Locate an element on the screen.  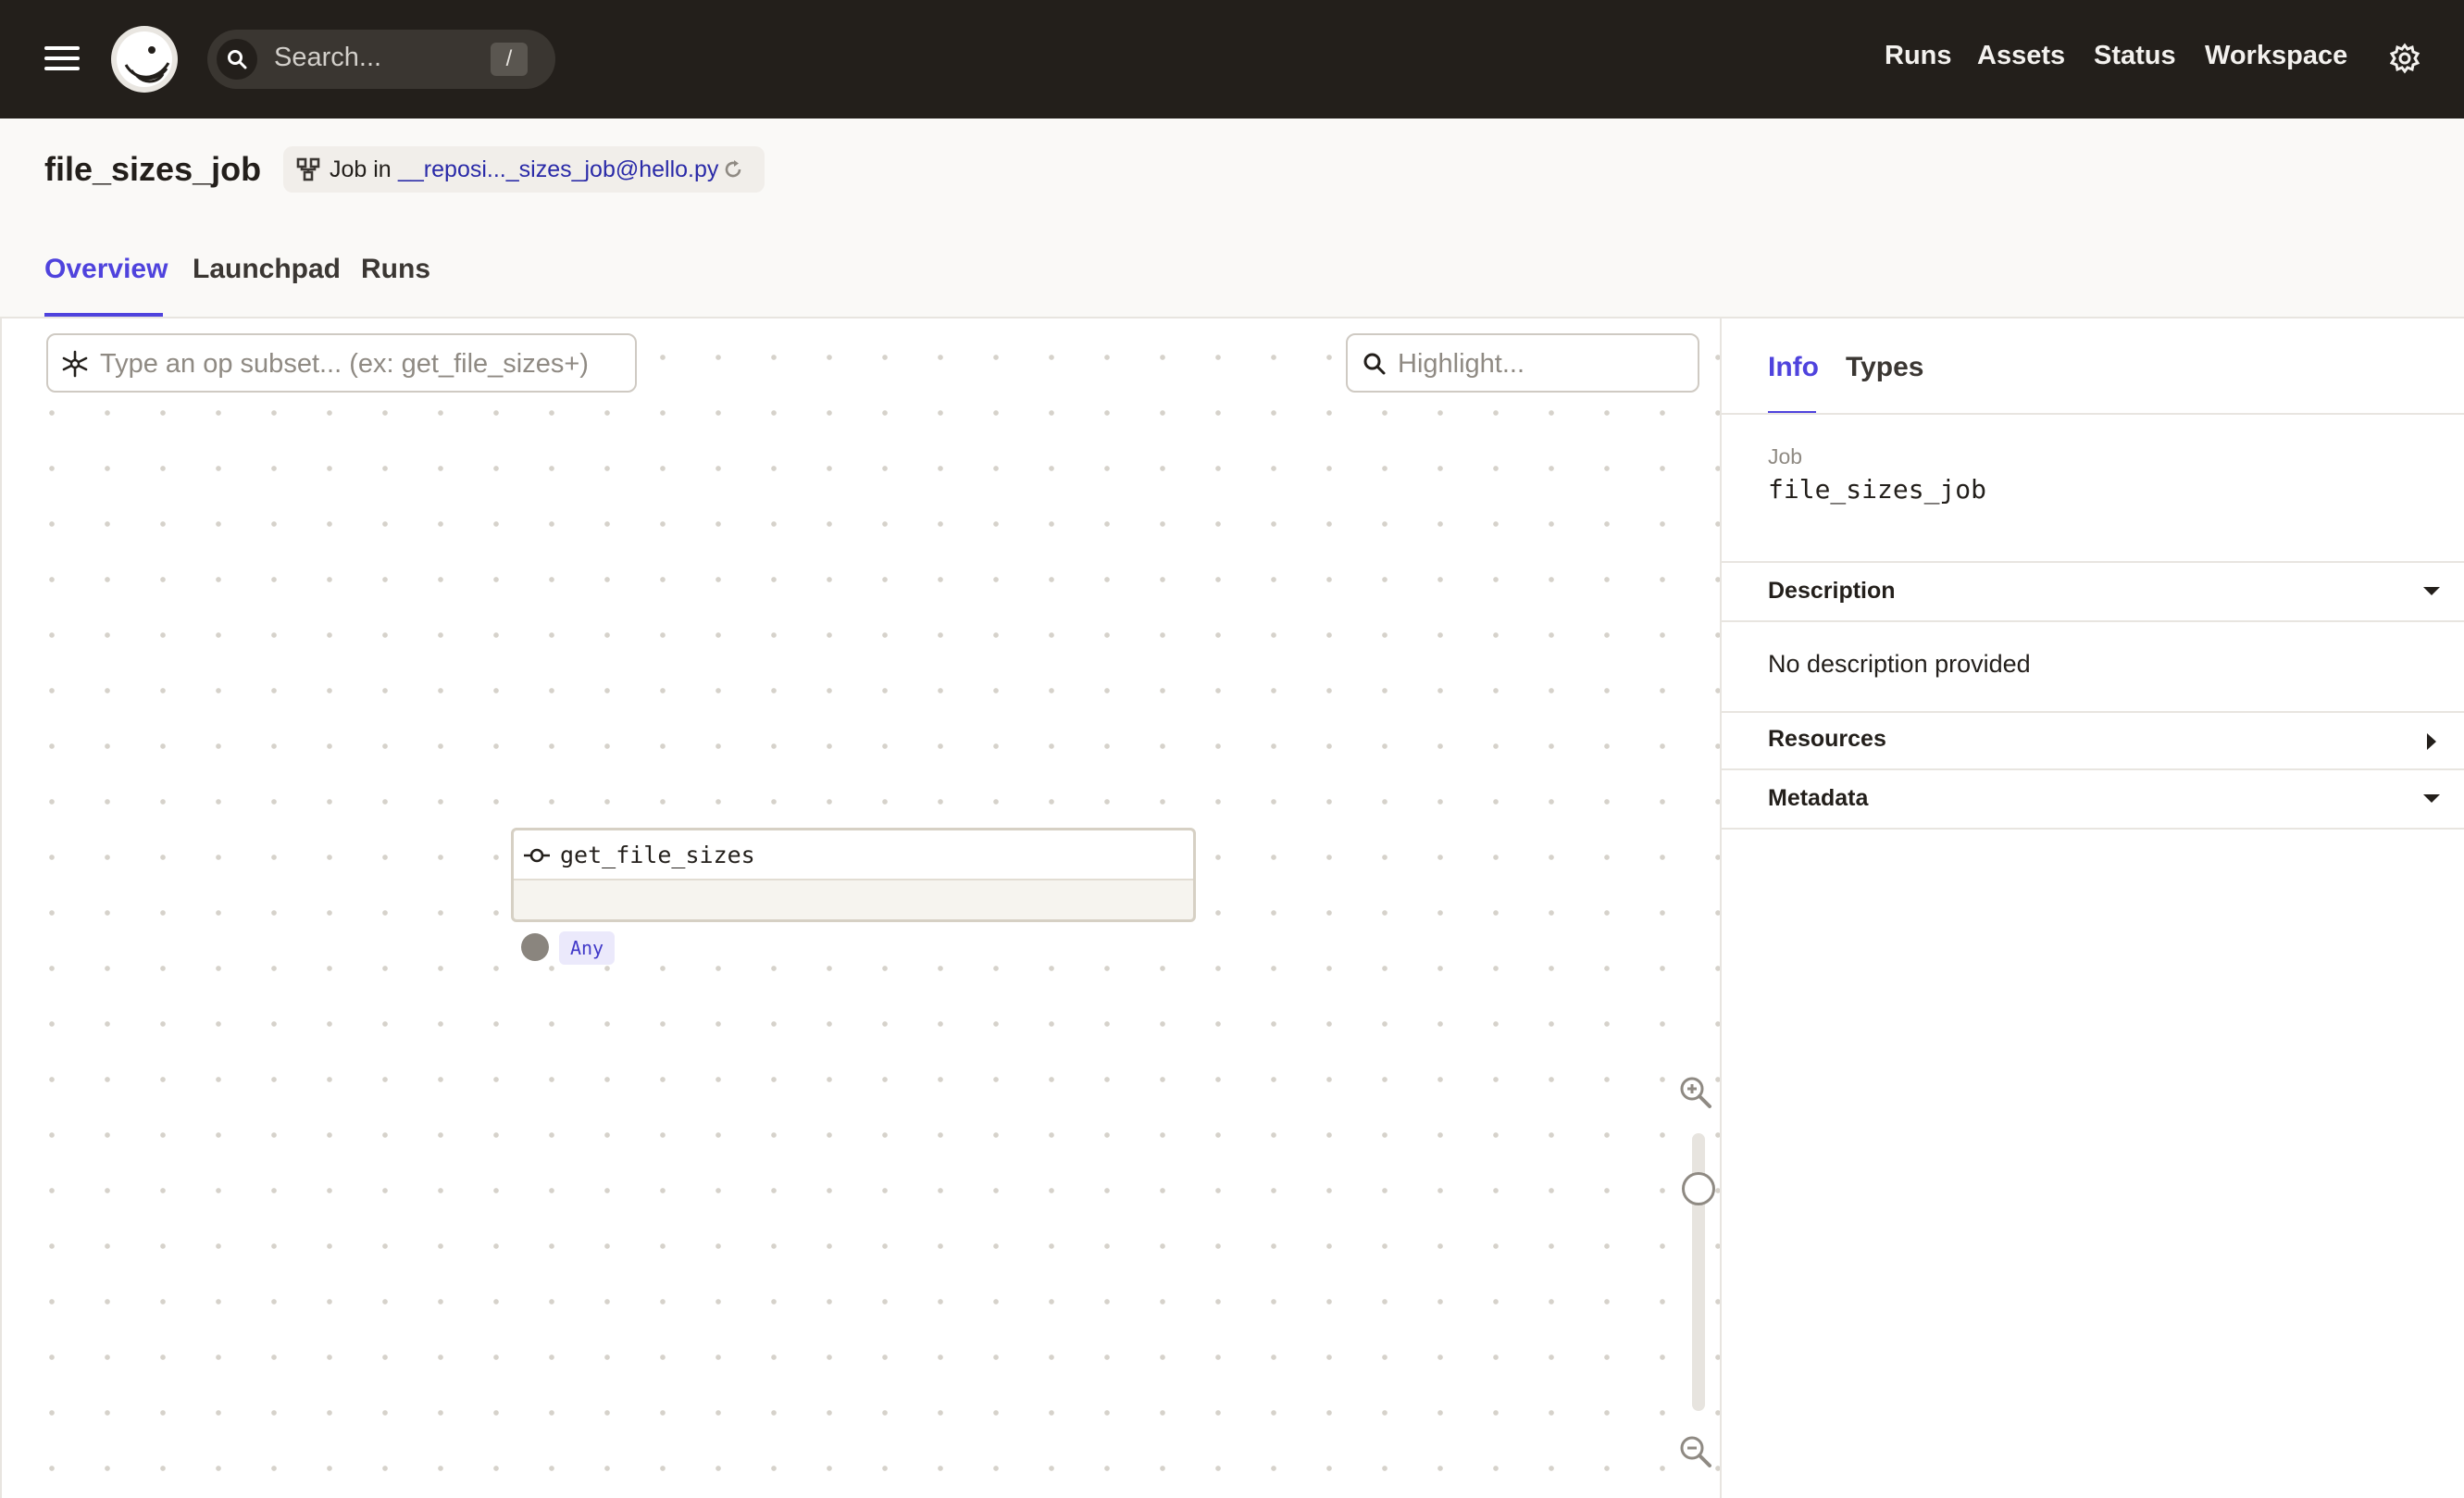
zoom-out-icon is located at coordinates (1695, 1451).